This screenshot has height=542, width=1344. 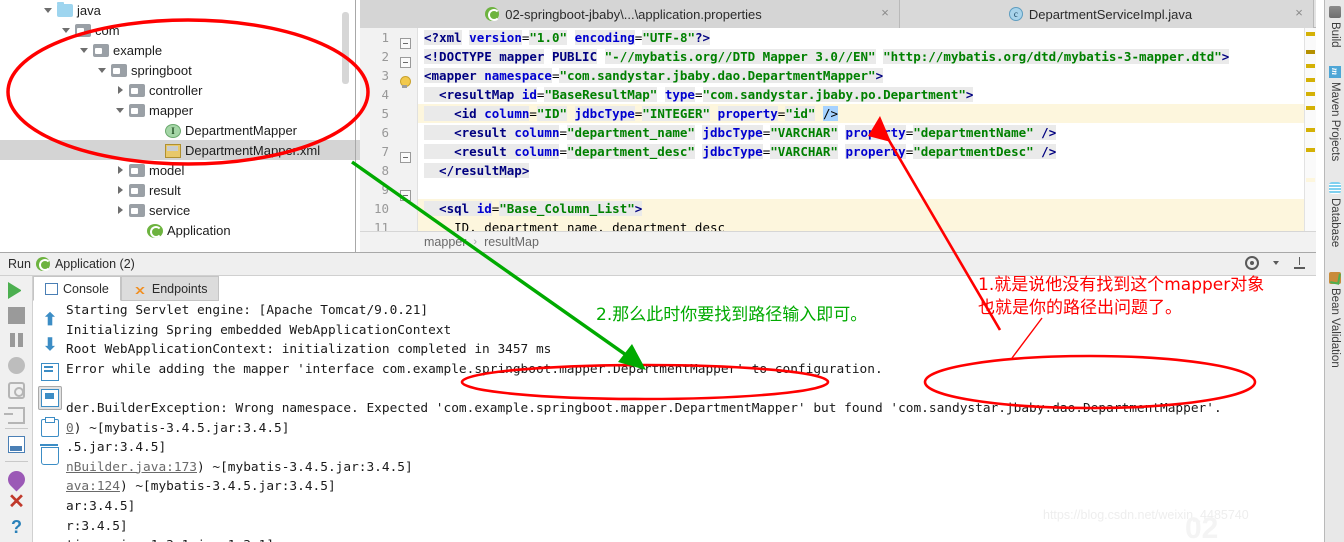 I want to click on run-configuration-name: Application (2), so click(x=95, y=264).